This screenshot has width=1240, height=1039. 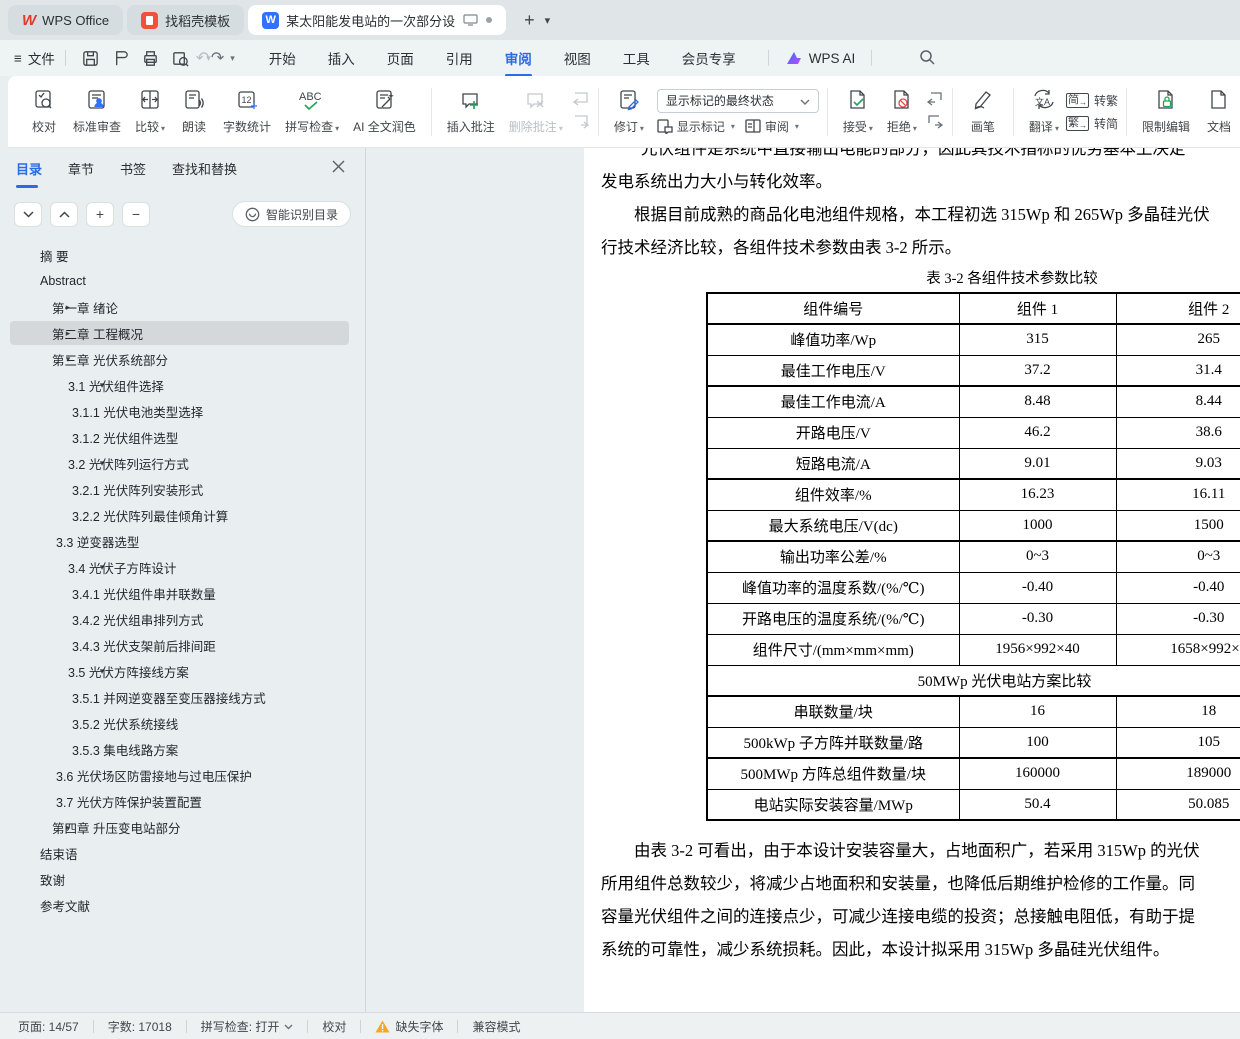 What do you see at coordinates (1091, 100) in the screenshot?
I see `simplified-to-traditional-button: 简→ 转繁` at bounding box center [1091, 100].